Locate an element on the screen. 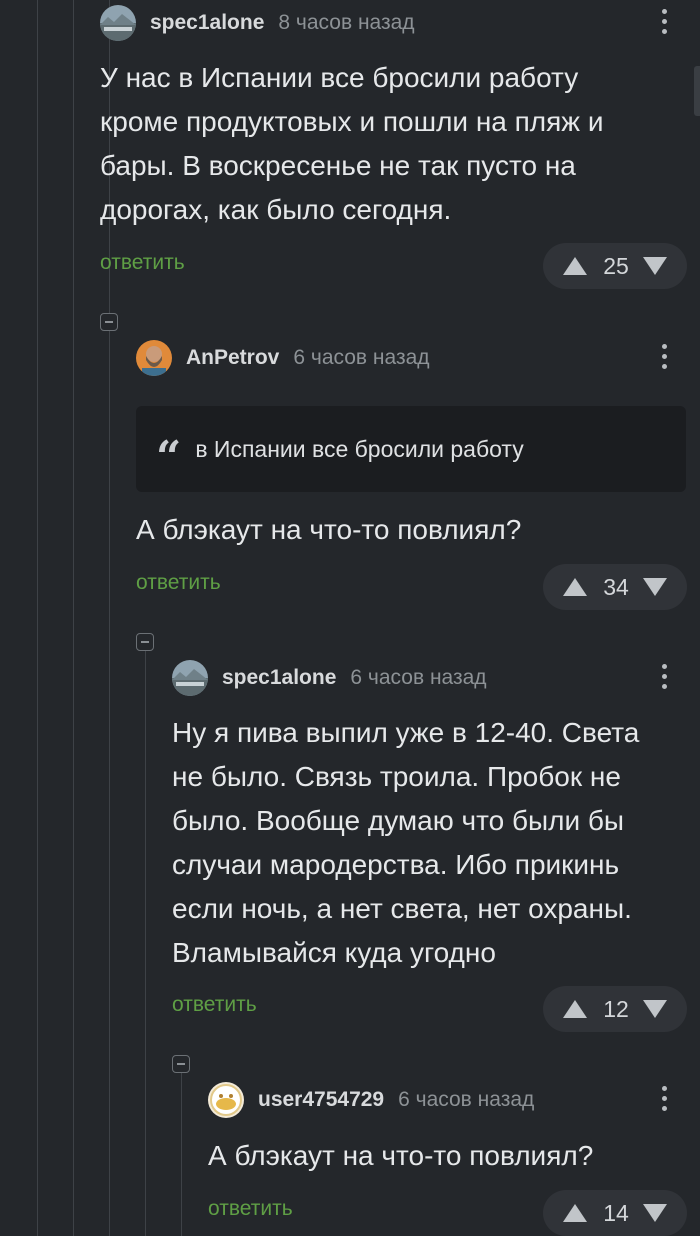 The image size is (700, 1236). vote-widget: 14 is located at coordinates (615, 1213).